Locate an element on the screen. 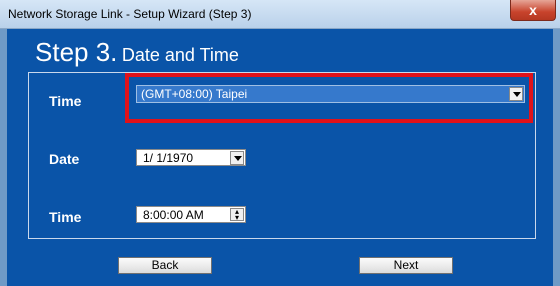 Image resolution: width=560 pixels, height=286 pixels. date-picker: 1/ 1/1970 is located at coordinates (191, 157).